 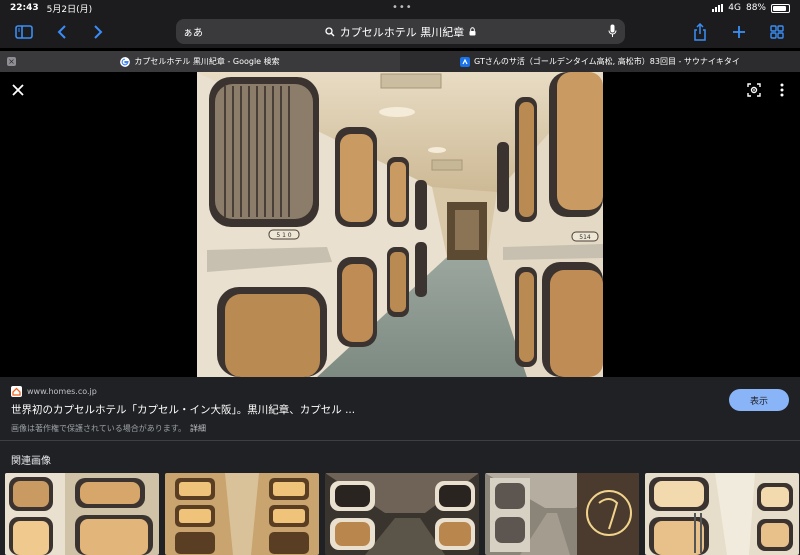 What do you see at coordinates (472, 31) in the screenshot?
I see `lock-icon` at bounding box center [472, 31].